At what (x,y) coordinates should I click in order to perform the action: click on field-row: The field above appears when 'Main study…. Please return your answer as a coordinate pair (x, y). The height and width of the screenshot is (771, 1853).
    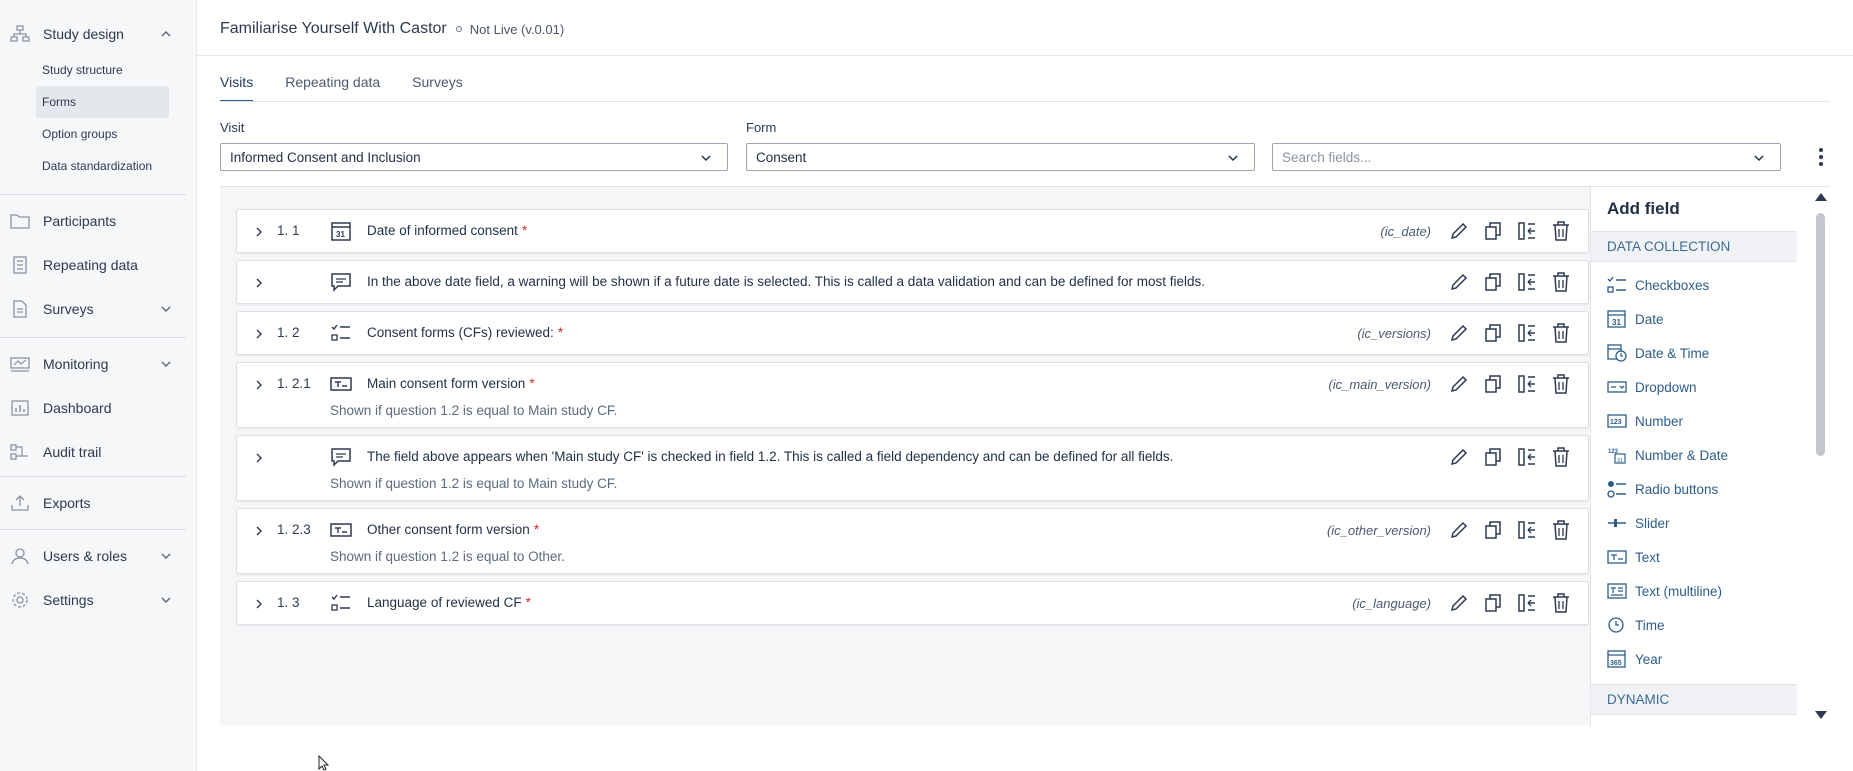
    Looking at the image, I should click on (912, 468).